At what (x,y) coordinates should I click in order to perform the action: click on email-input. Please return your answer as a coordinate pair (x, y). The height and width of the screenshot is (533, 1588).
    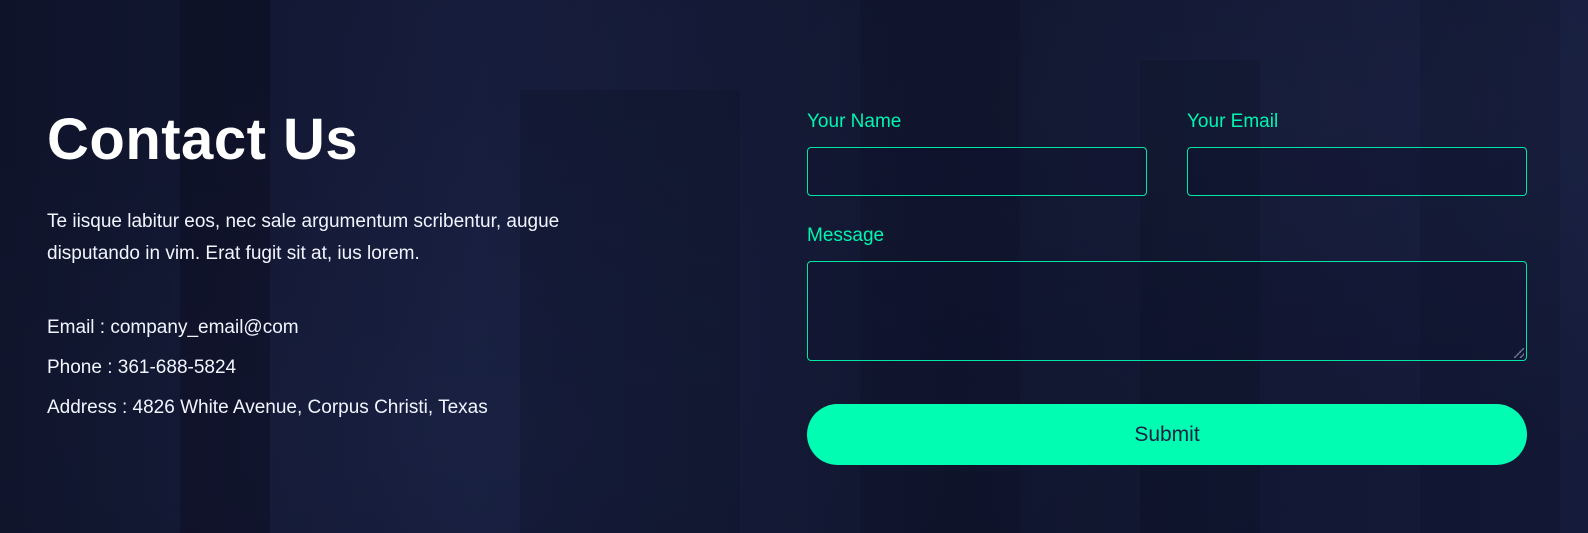
    Looking at the image, I should click on (1357, 171).